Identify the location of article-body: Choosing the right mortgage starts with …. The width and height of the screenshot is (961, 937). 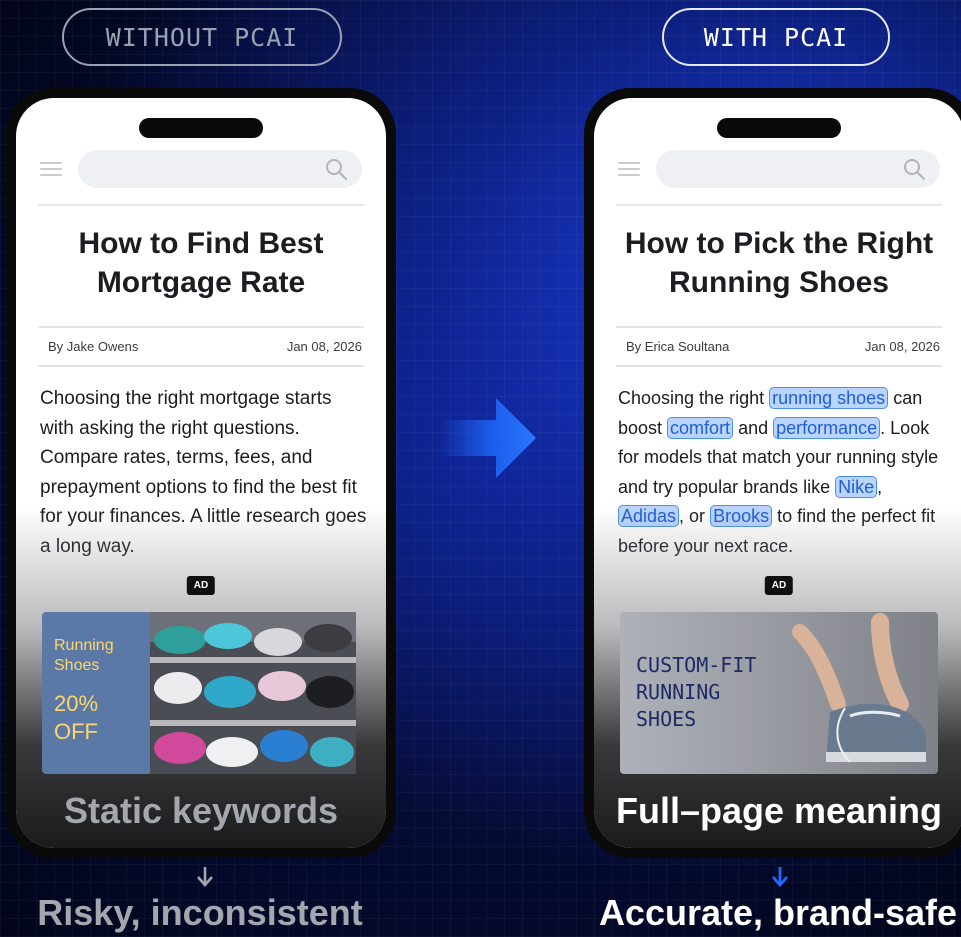
(203, 472).